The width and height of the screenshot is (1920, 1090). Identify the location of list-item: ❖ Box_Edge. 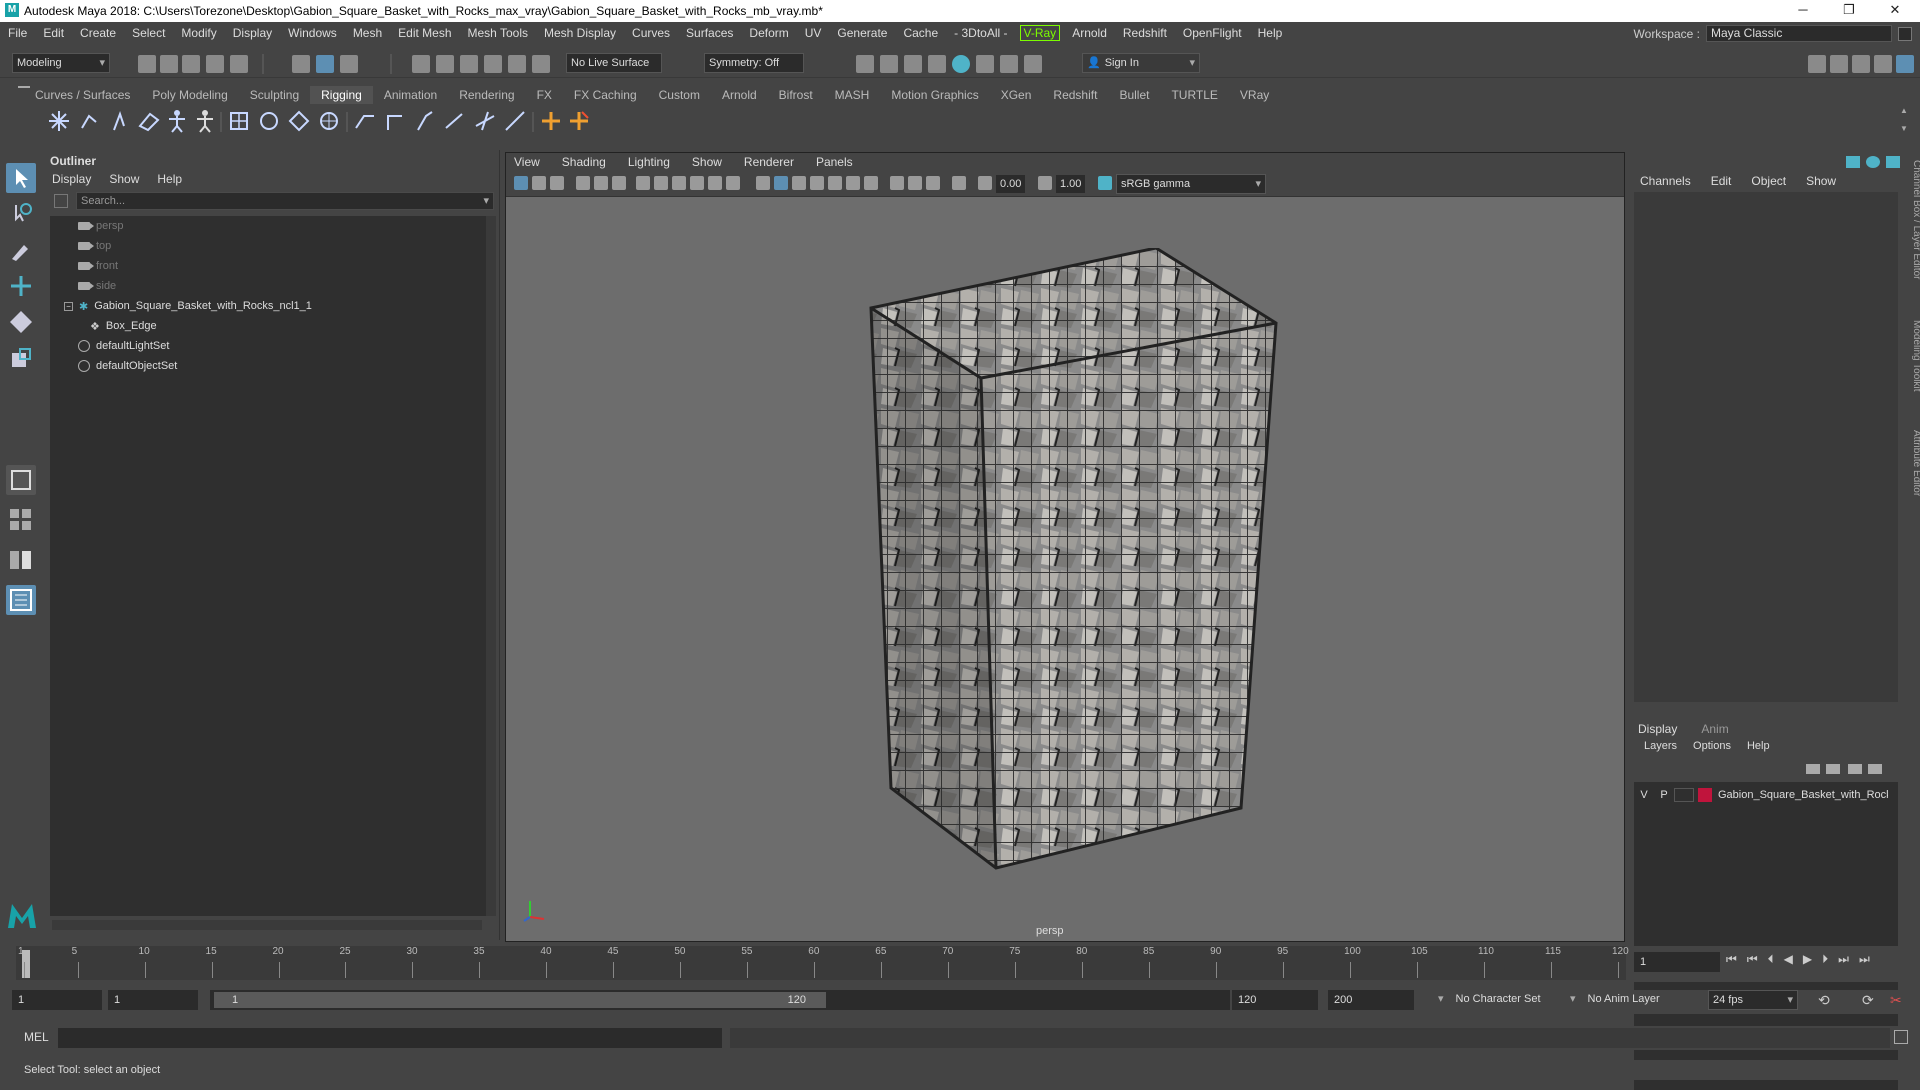
(123, 326).